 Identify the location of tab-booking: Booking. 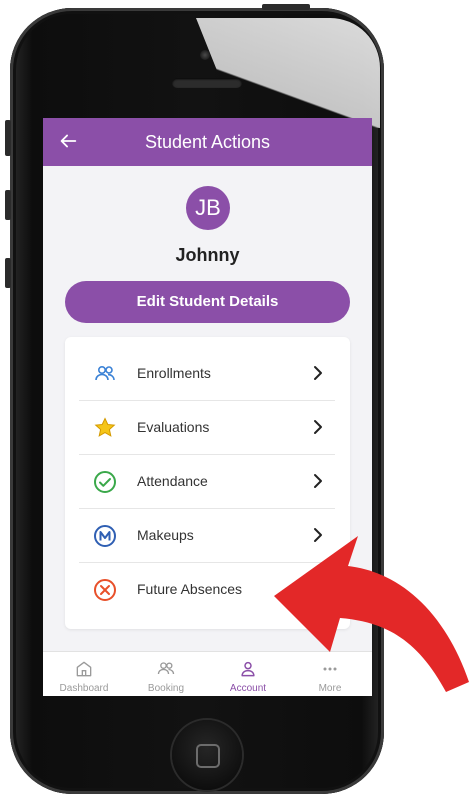
(166, 674).